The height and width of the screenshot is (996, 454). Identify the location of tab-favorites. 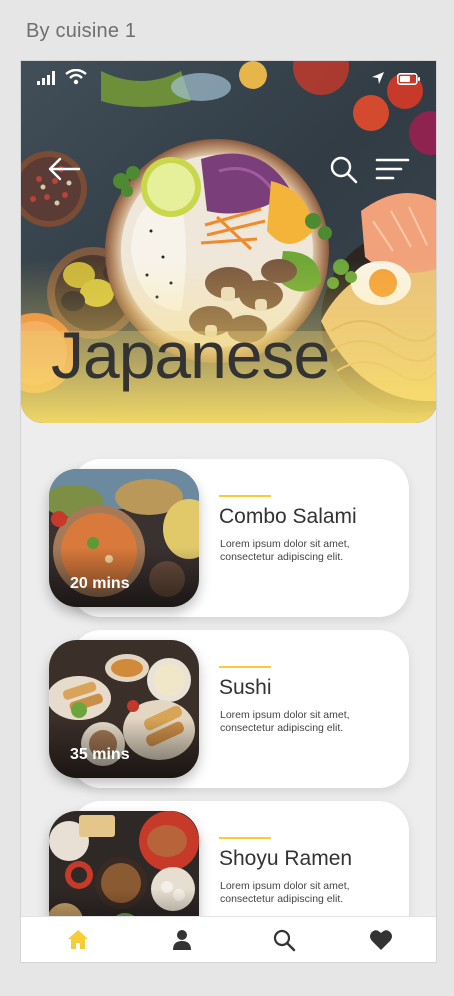
(381, 940).